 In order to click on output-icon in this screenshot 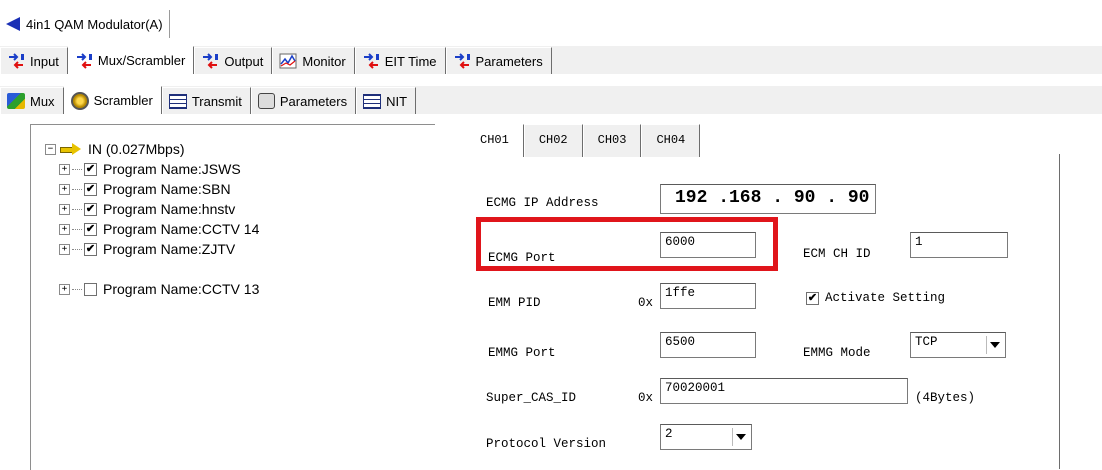, I will do `click(211, 61)`.